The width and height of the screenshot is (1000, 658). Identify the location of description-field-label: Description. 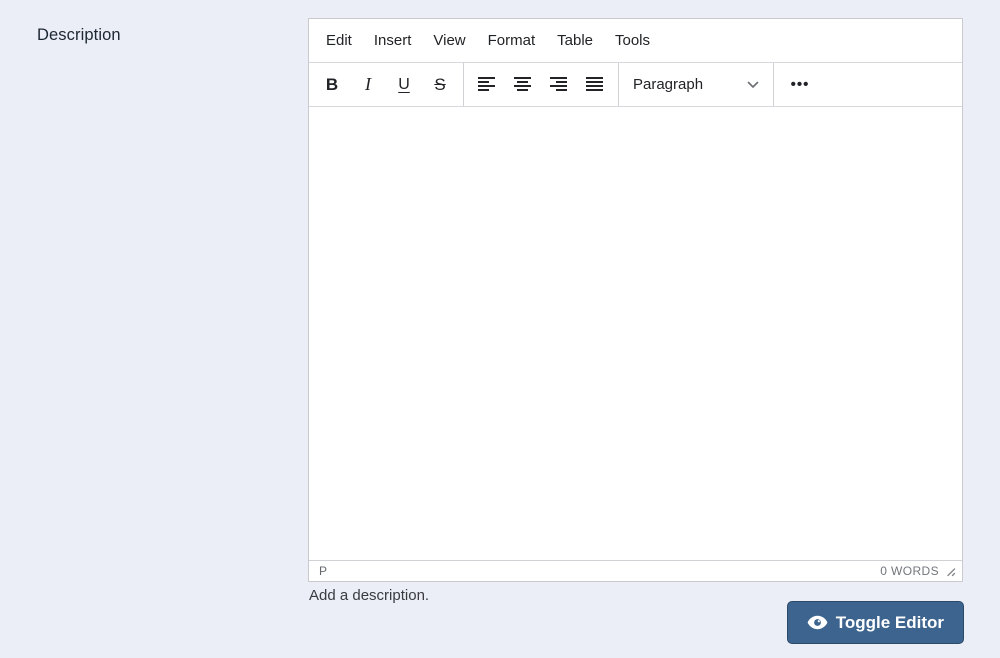
(79, 35).